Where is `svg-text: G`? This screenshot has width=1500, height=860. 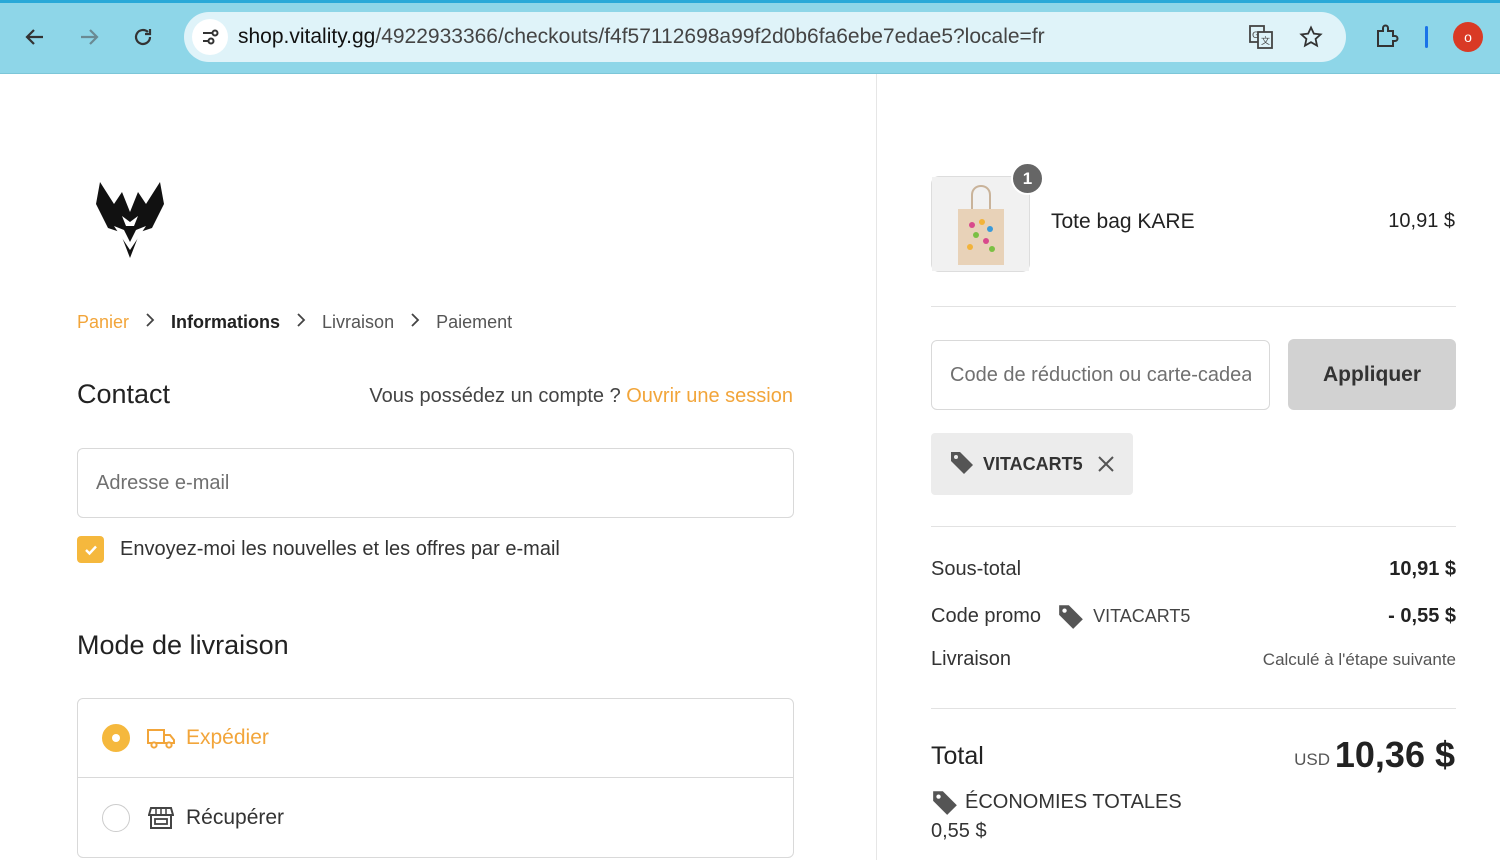
svg-text: G is located at coordinates (1255, 36).